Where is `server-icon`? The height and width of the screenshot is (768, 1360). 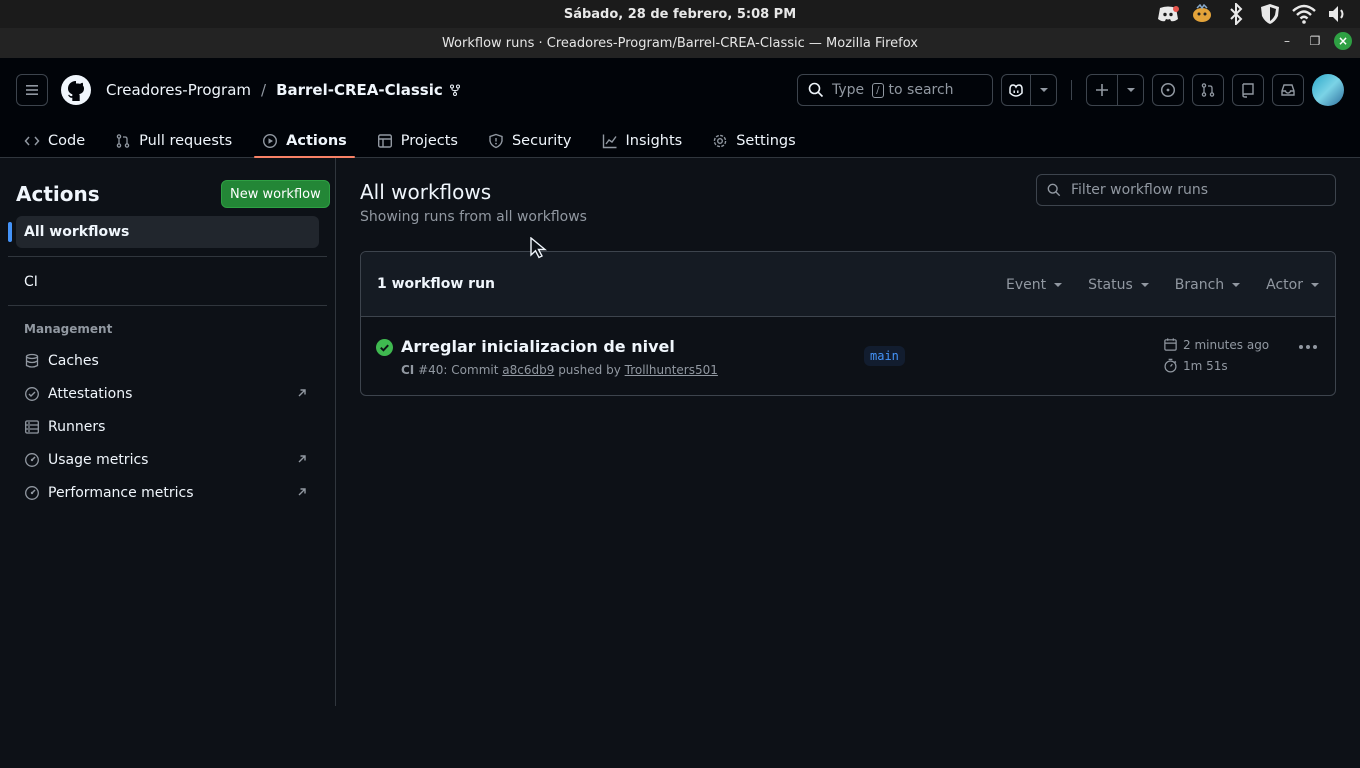 server-icon is located at coordinates (32, 427).